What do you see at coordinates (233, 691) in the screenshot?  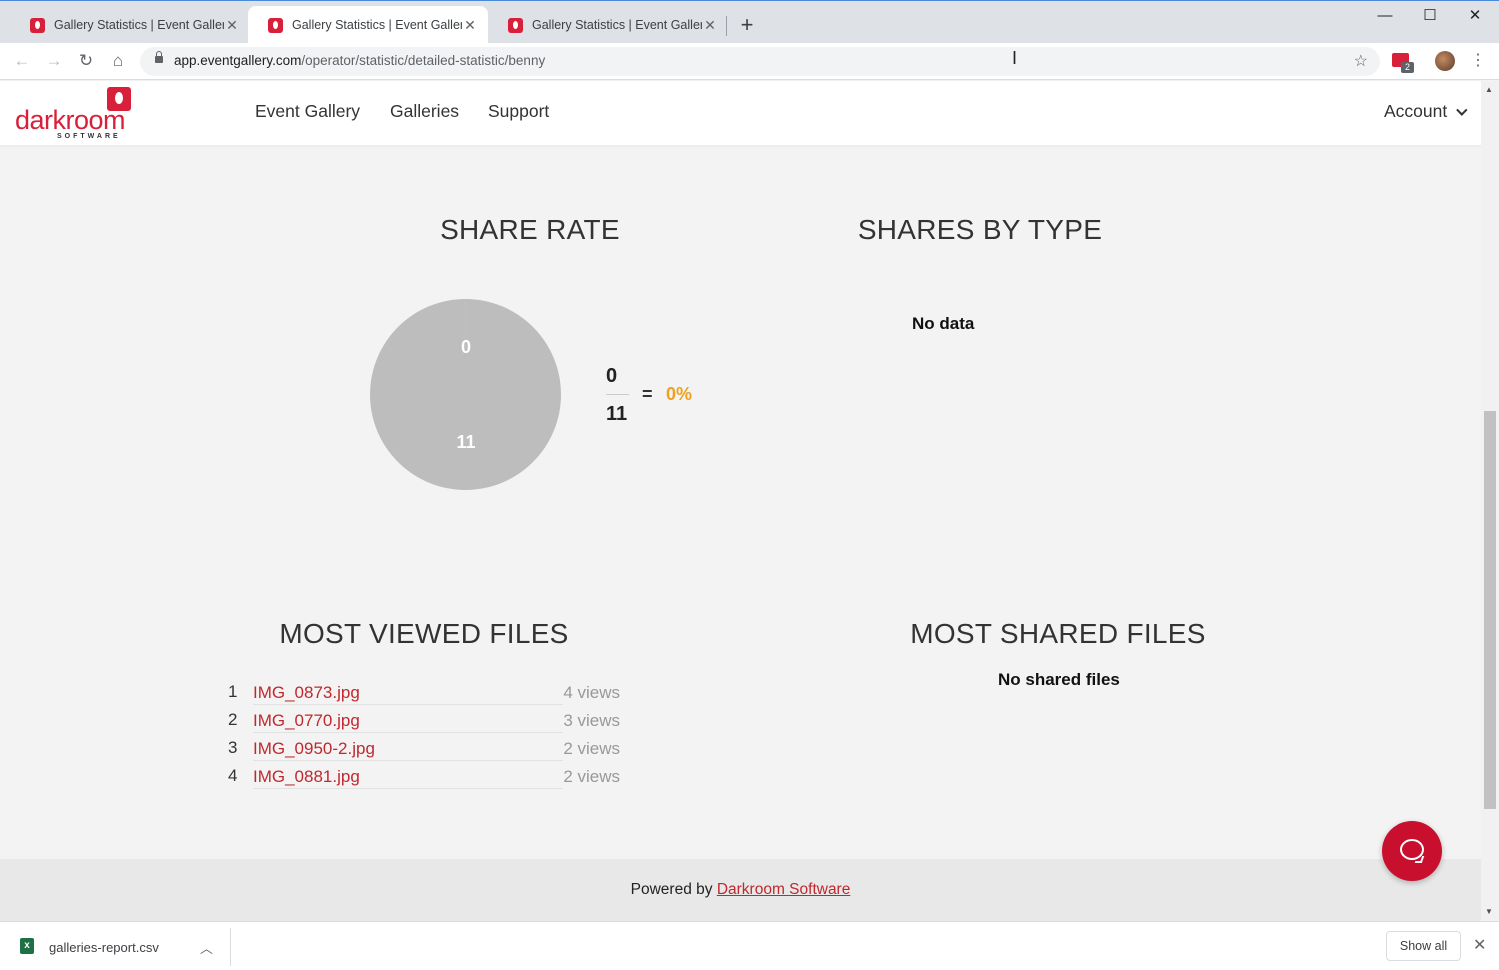 I see `file-rank: 1` at bounding box center [233, 691].